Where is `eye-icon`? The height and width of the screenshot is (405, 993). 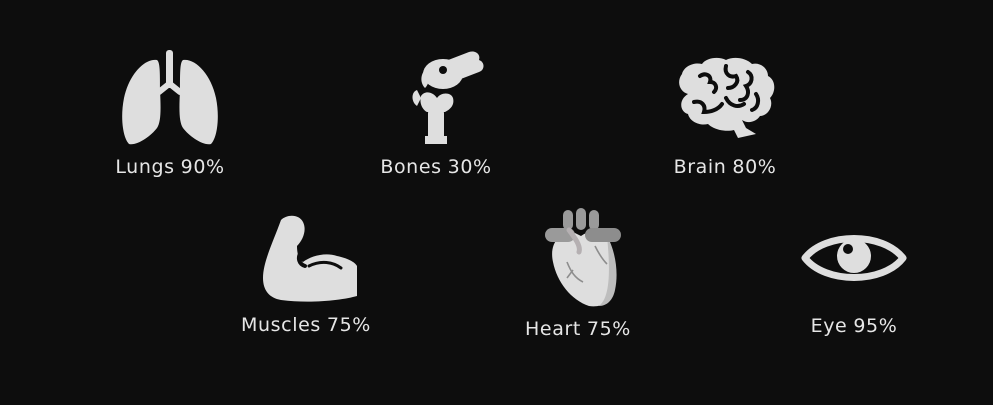
eye-icon is located at coordinates (854, 258).